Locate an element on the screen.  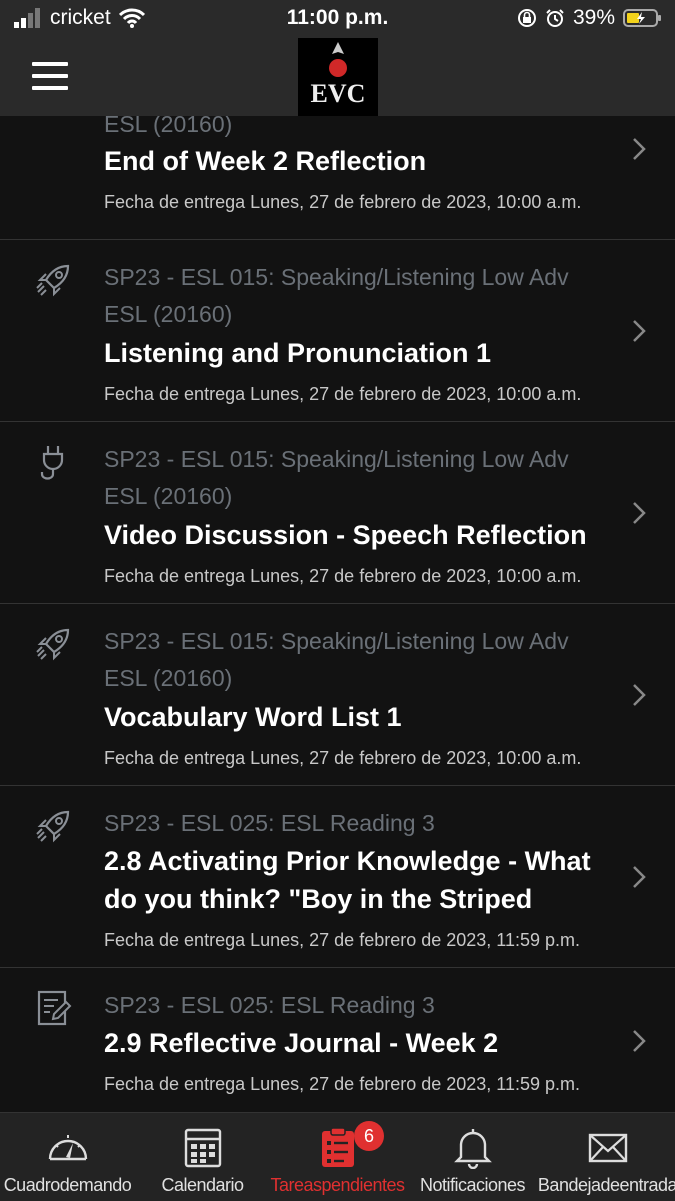
tab-pending-tasks: 6 Tareaspendientes is located at coordinates (337, 1157).